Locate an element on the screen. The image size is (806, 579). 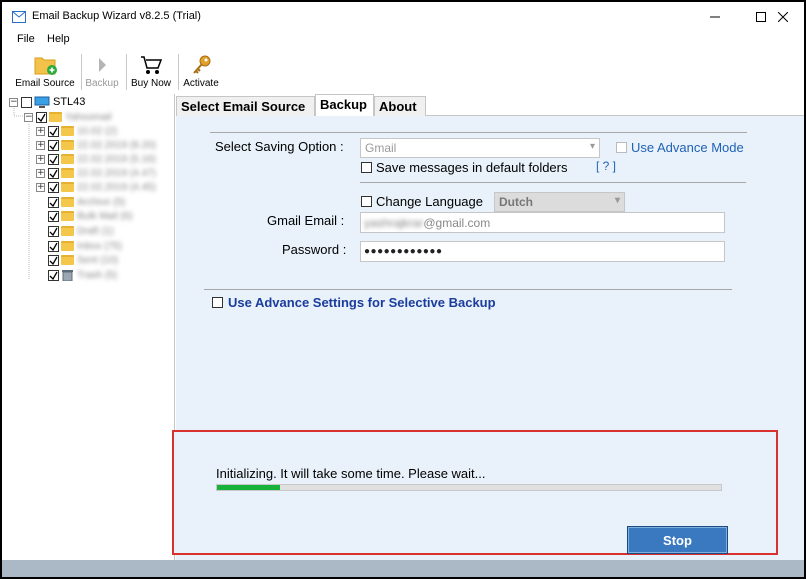
tab-bar: Select Email Source Backup About is located at coordinates (490, 105).